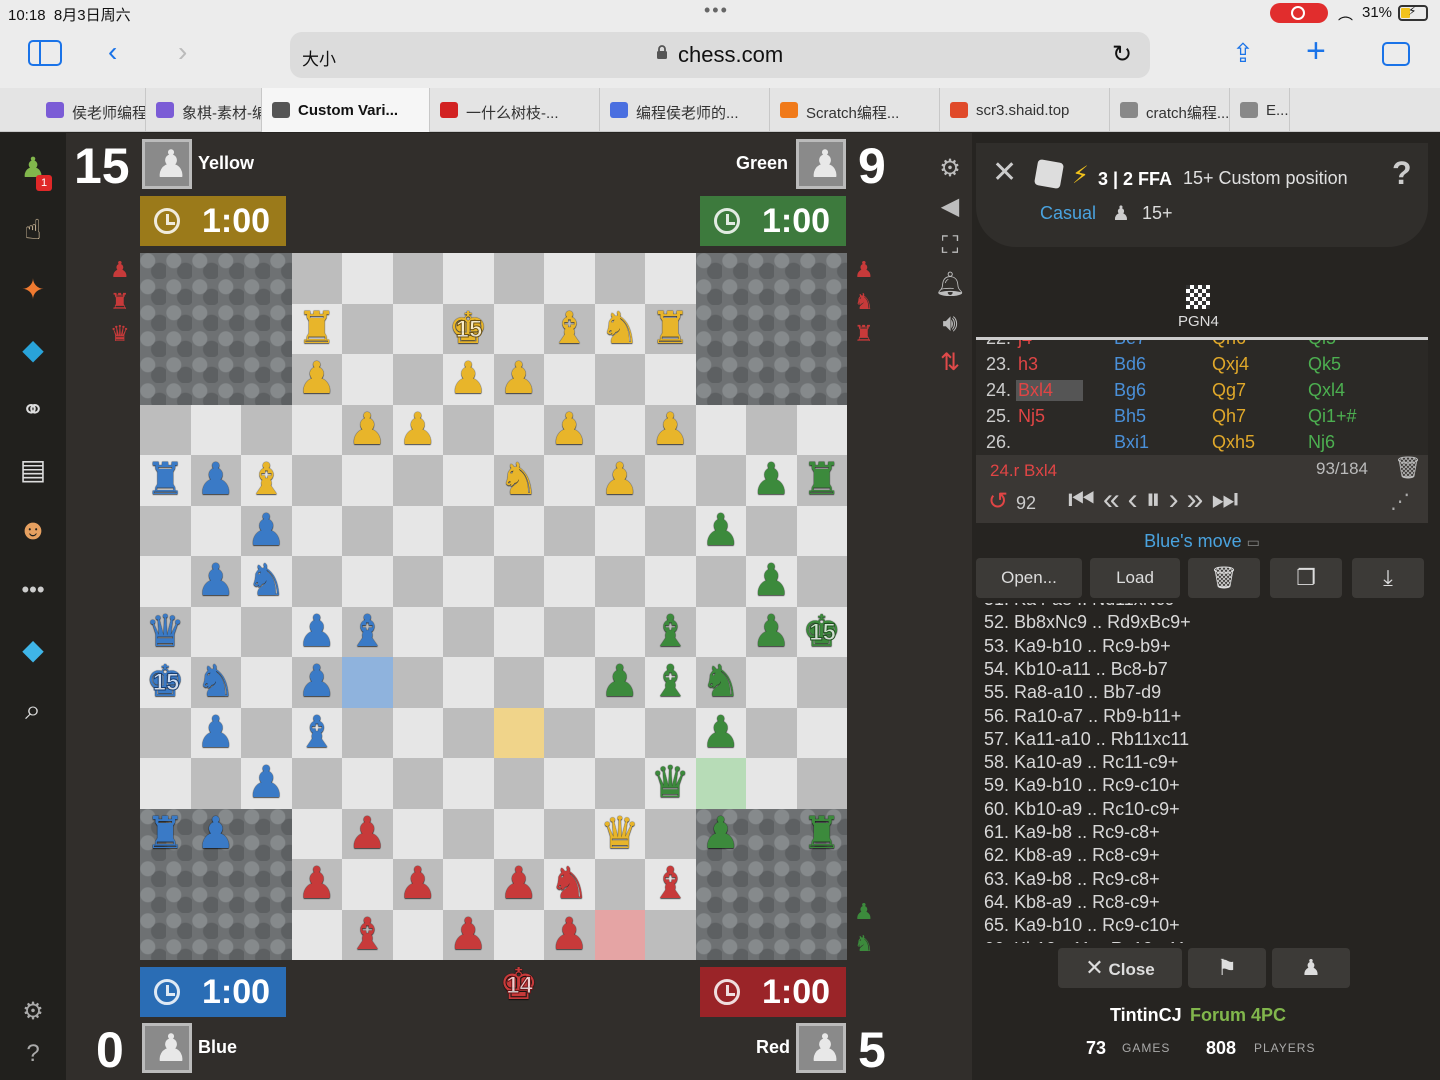 The height and width of the screenshot is (1080, 1440). Describe the element at coordinates (1135, 578) in the screenshot. I see `load-button: Load` at that location.